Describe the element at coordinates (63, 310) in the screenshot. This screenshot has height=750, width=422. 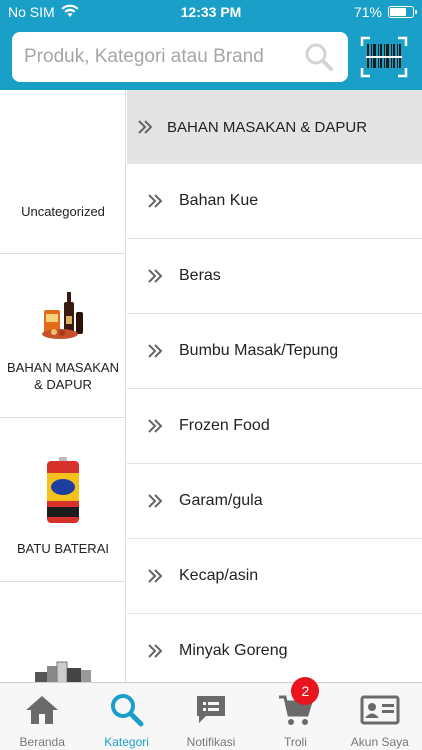
I see `cooking-ingredients-image` at that location.